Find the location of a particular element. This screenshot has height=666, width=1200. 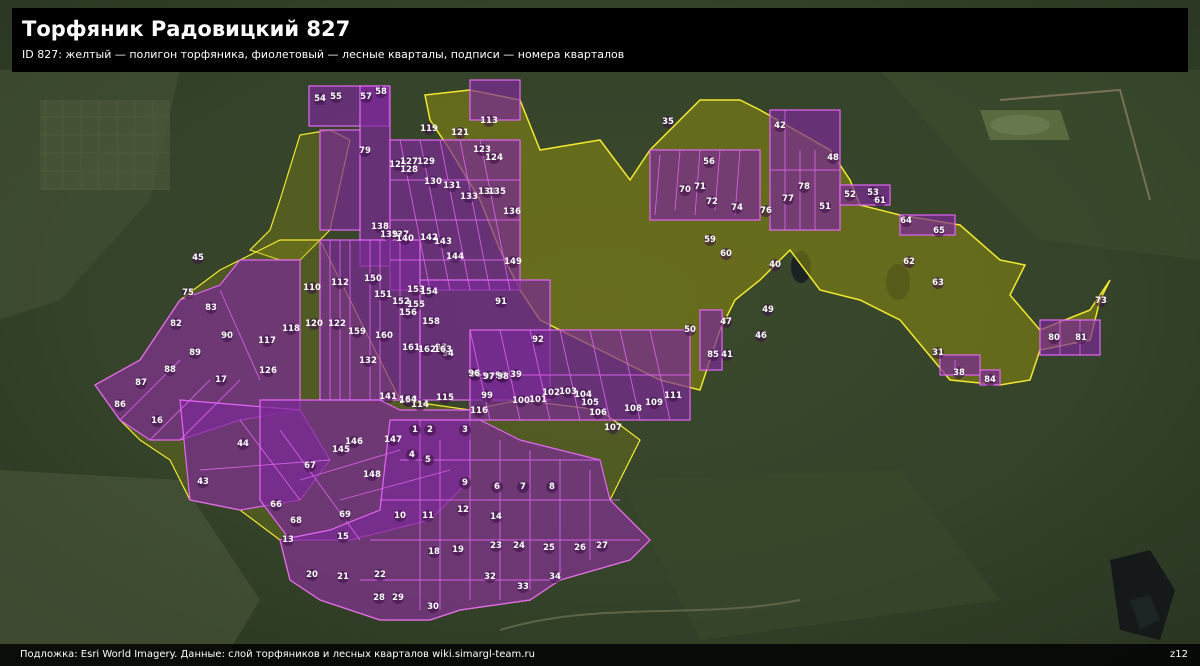

quarter-number-label: 151 is located at coordinates (383, 295).